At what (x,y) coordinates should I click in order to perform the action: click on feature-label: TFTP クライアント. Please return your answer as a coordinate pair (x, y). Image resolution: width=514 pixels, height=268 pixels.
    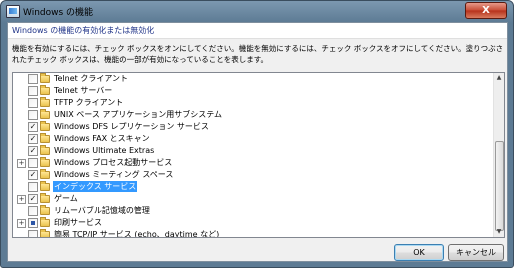
    Looking at the image, I should click on (88, 102).